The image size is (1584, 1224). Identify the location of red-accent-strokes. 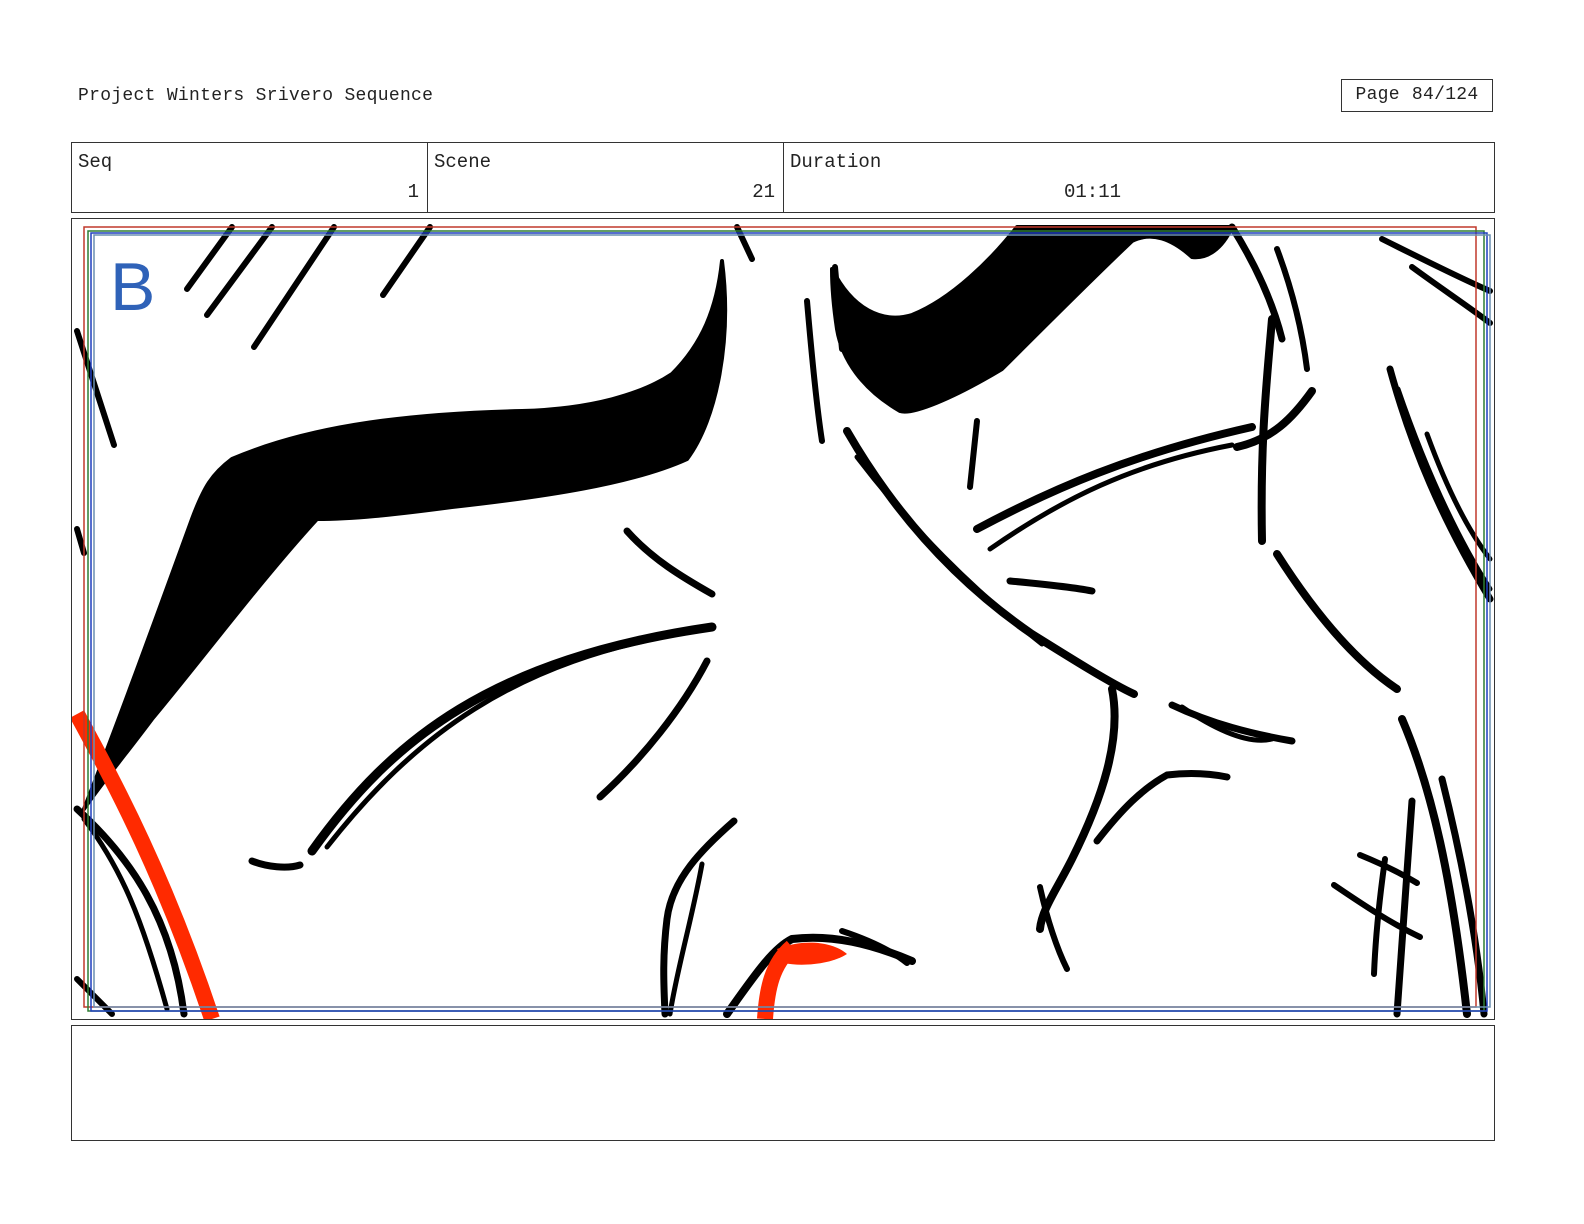
(435, 864).